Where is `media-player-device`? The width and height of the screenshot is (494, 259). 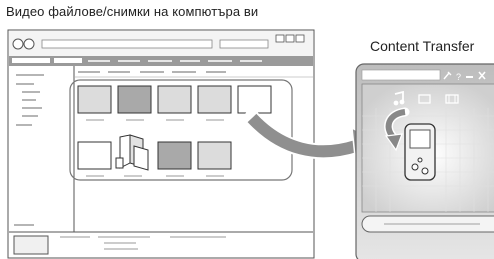
media-player-device is located at coordinates (420, 152).